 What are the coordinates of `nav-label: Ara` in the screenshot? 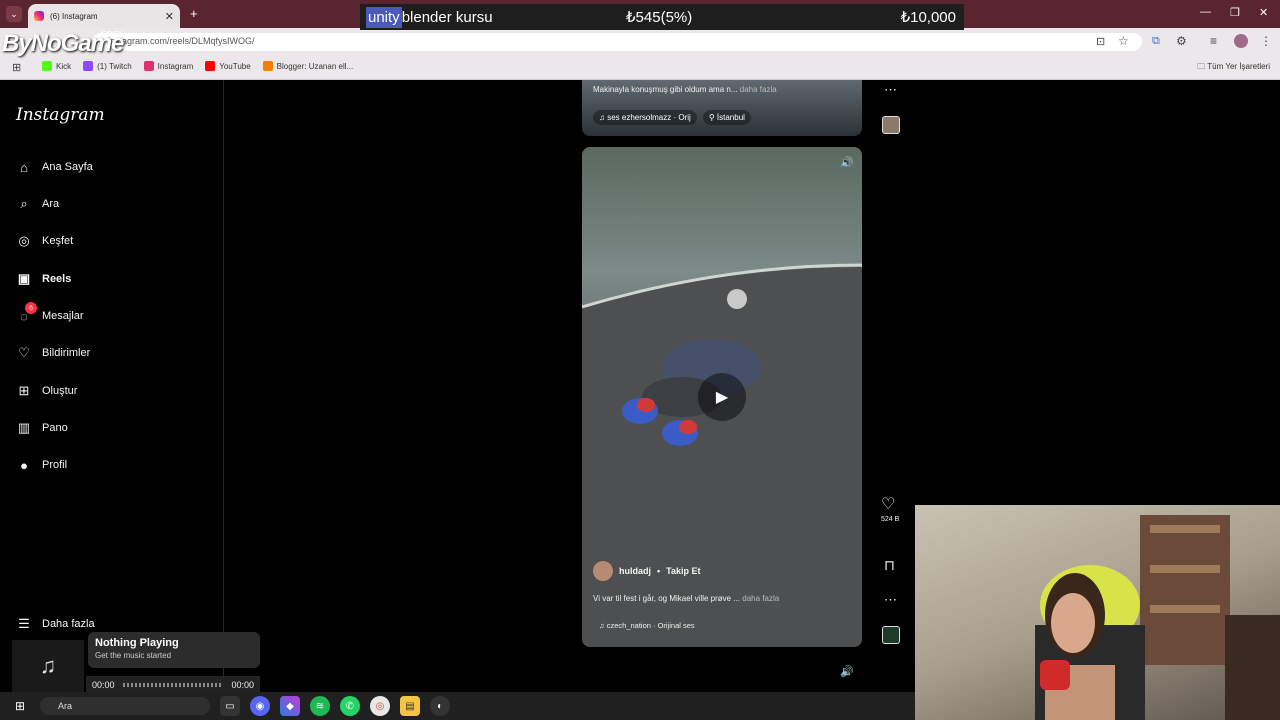 It's located at (51, 204).